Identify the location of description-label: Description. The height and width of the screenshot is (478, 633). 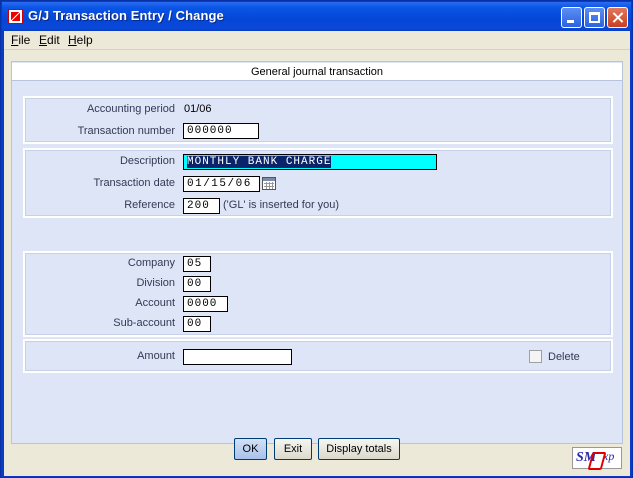
(147, 161).